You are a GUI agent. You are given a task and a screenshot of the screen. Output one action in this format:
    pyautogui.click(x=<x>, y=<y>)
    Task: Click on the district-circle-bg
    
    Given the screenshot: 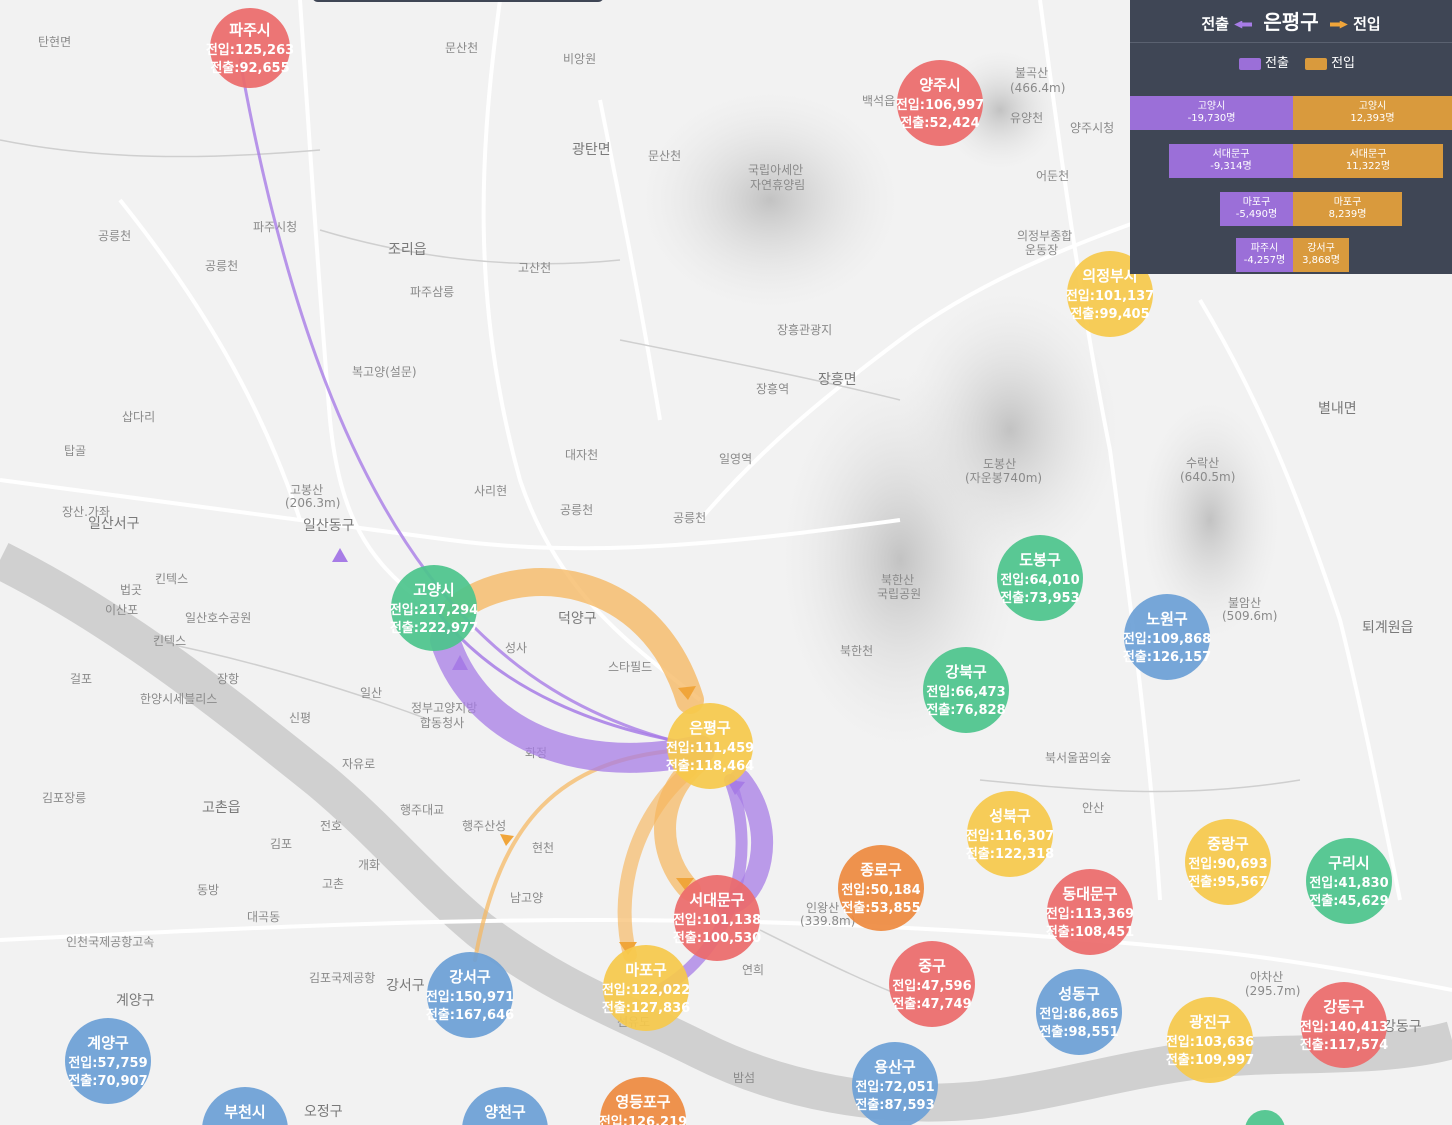 What is the action you would take?
    pyautogui.click(x=1265, y=1117)
    